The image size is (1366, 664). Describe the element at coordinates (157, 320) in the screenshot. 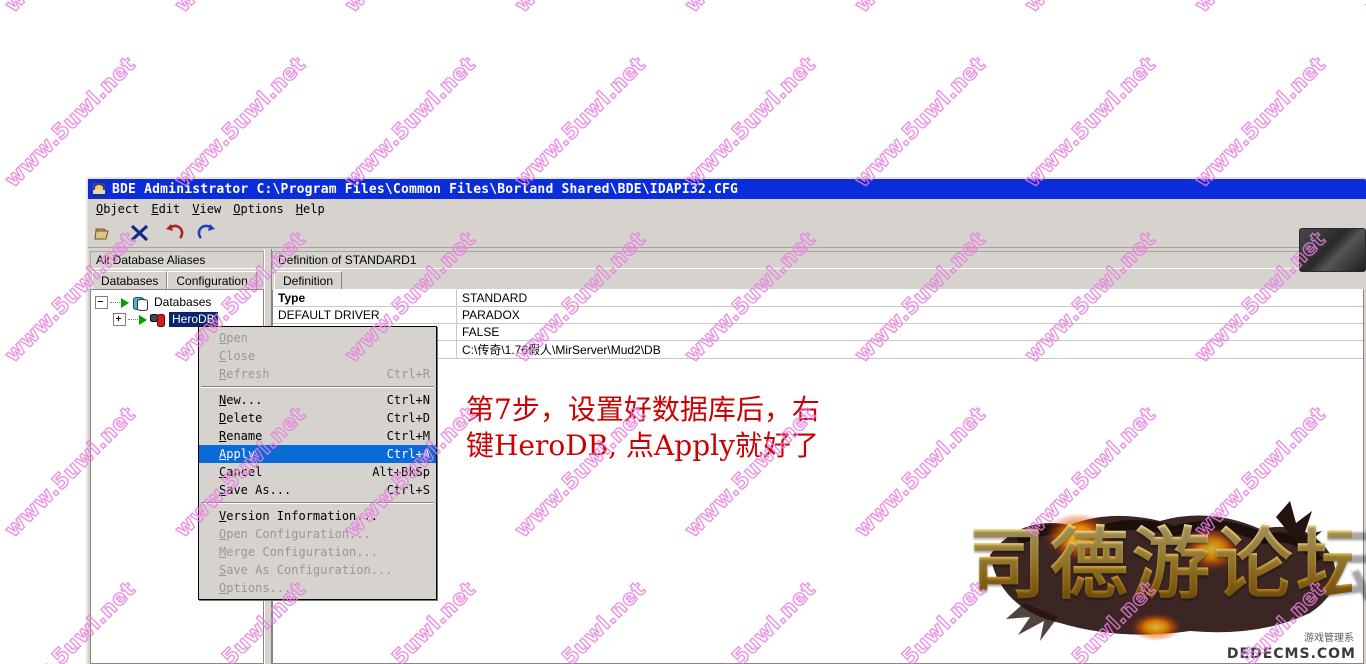

I see `alias-icon` at that location.